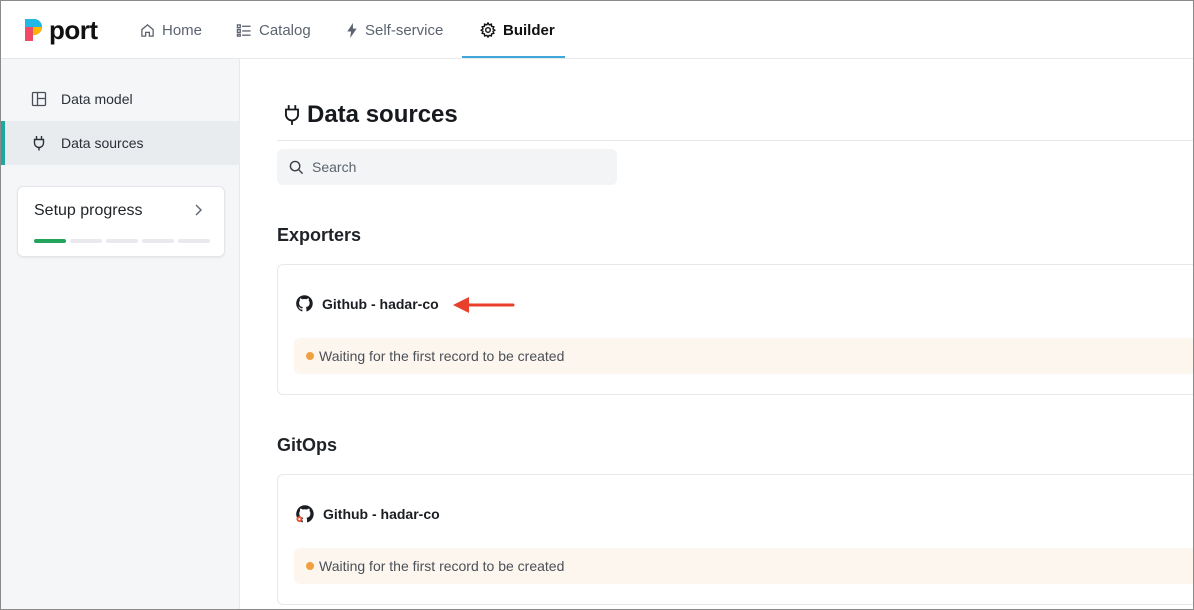 The width and height of the screenshot is (1194, 610). Describe the element at coordinates (182, 30) in the screenshot. I see `nav-home-label: Home` at that location.